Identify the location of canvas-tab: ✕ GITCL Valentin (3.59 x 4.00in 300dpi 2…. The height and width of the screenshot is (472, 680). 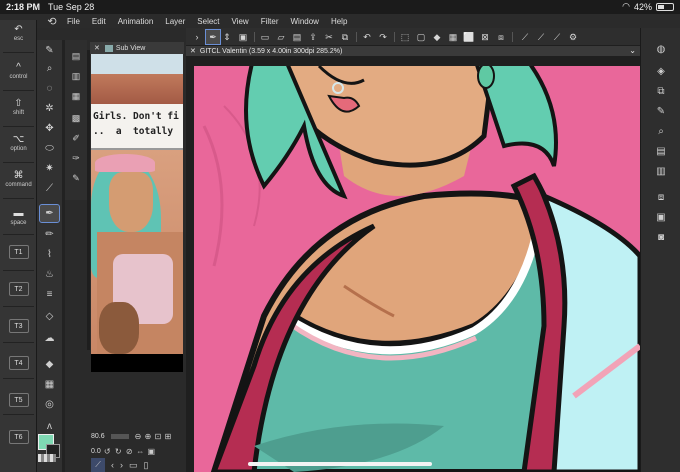
(413, 51).